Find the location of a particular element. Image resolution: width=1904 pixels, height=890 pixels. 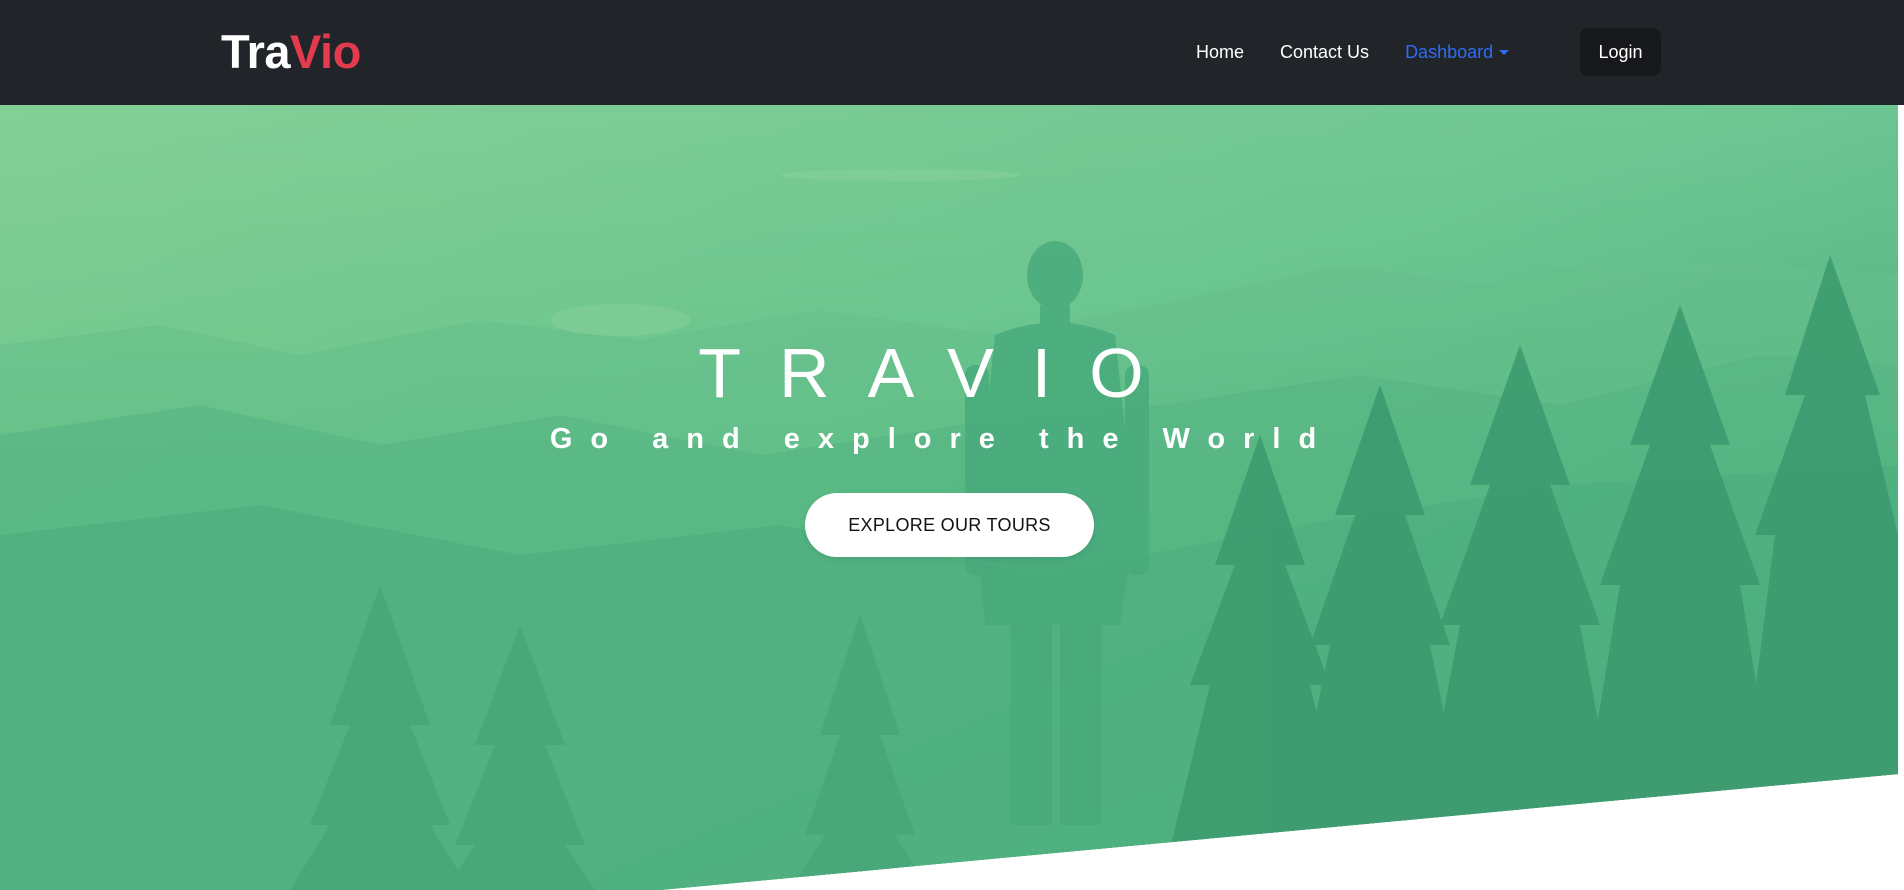

nav-link-contact-us: Contact Us is located at coordinates (1324, 52).